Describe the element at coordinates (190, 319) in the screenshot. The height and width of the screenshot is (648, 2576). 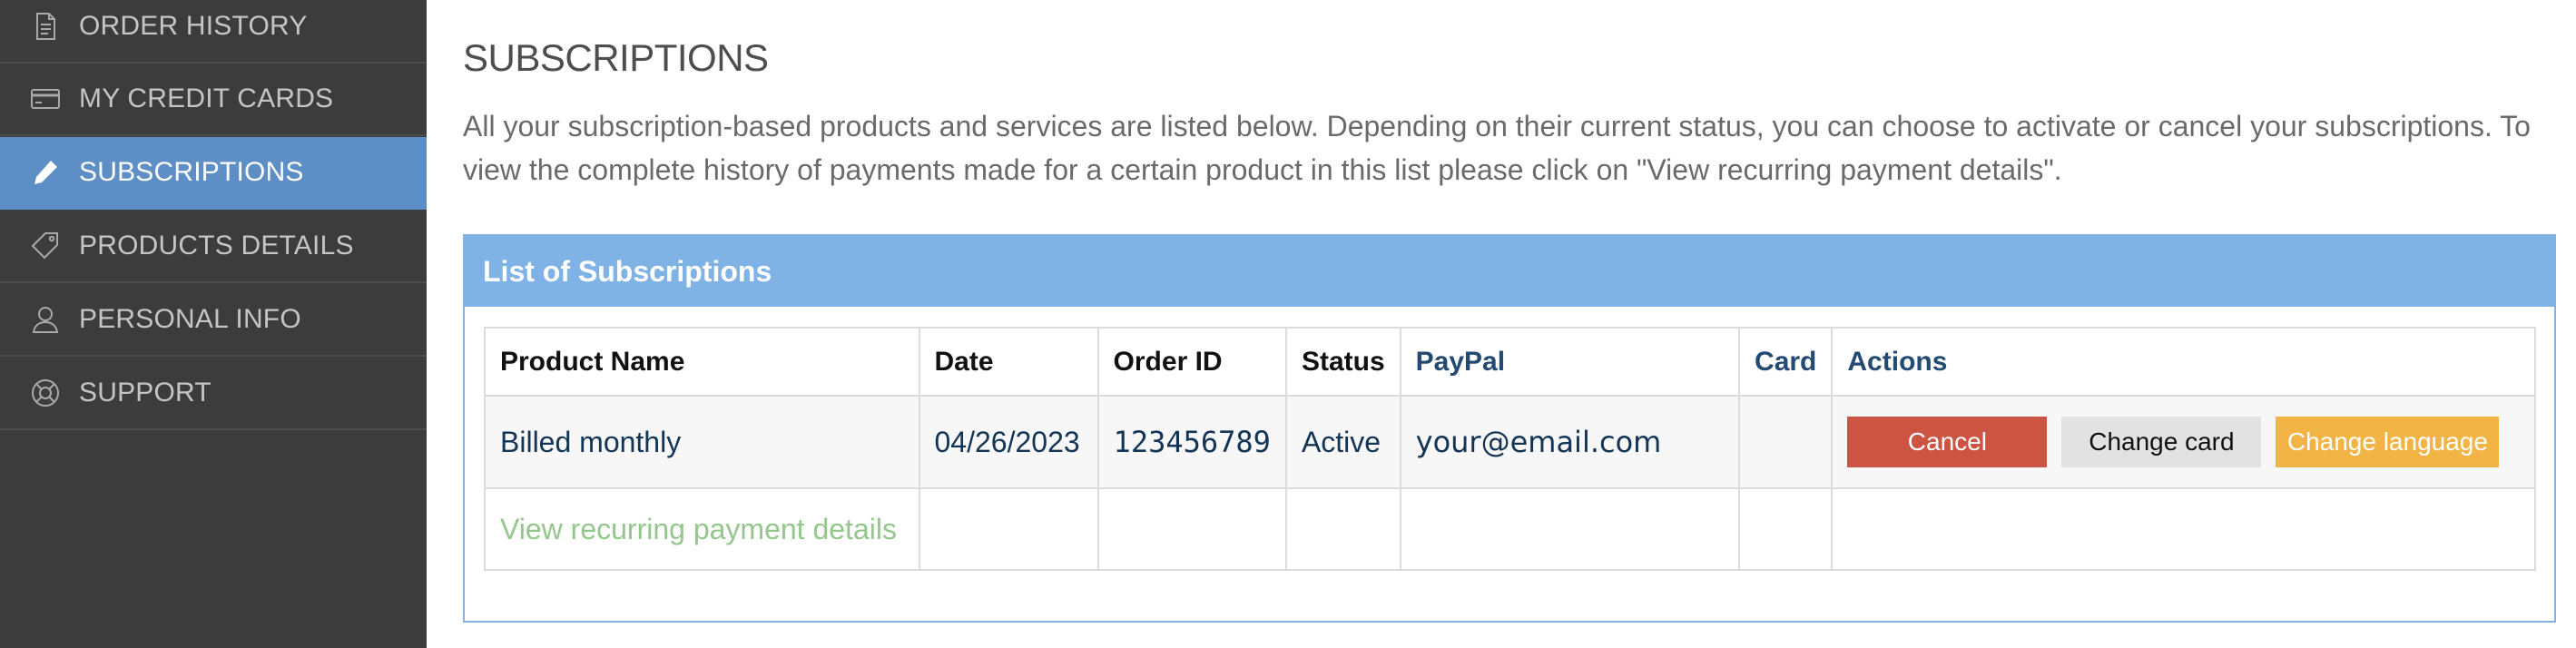
I see `sidebar-item-label: PERSONAL INFO` at that location.